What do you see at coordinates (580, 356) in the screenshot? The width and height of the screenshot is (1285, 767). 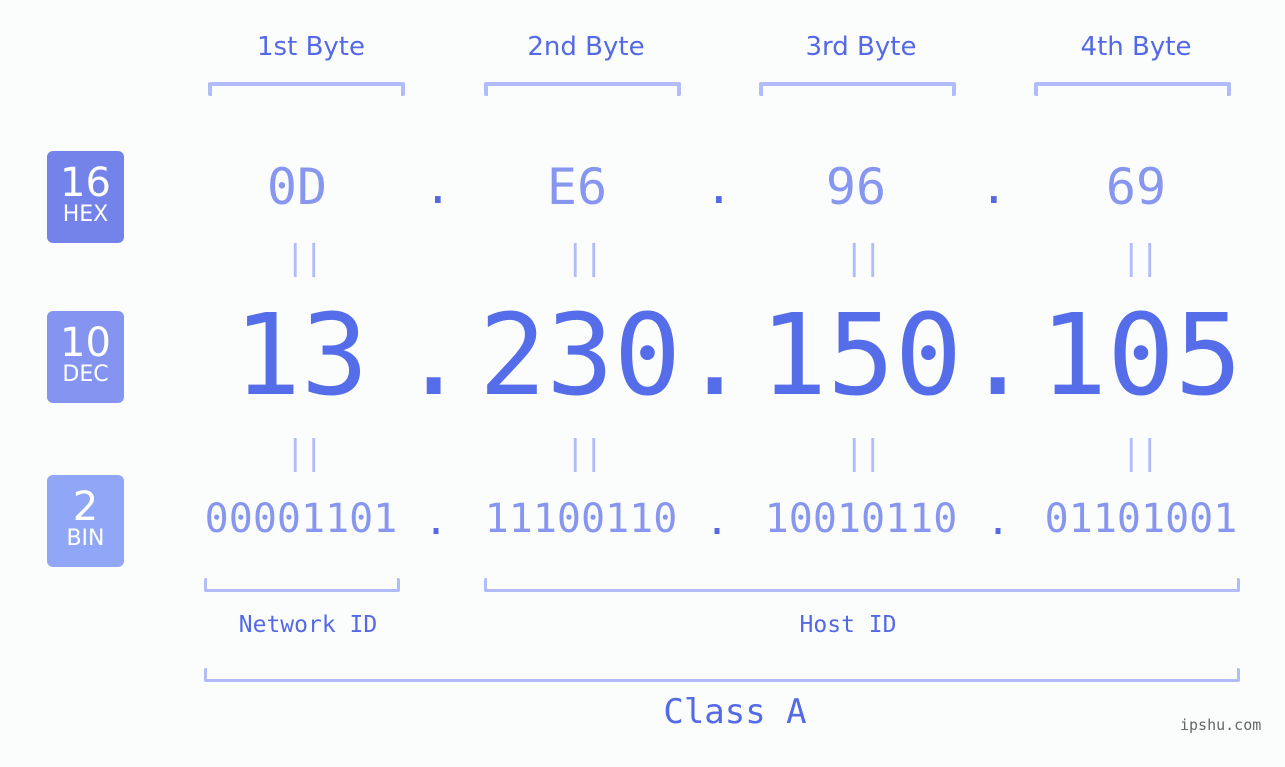 I see `dec-byte-2: 230` at bounding box center [580, 356].